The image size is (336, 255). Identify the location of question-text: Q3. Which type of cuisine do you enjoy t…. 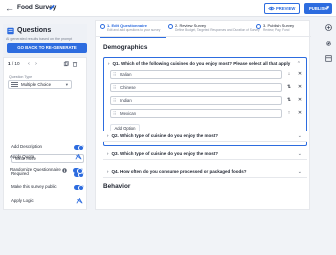
(165, 153).